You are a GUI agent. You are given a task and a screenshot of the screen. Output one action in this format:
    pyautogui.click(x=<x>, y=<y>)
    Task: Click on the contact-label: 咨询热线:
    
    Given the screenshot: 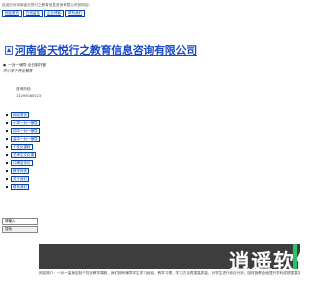 What is the action you would take?
    pyautogui.click(x=24, y=89)
    